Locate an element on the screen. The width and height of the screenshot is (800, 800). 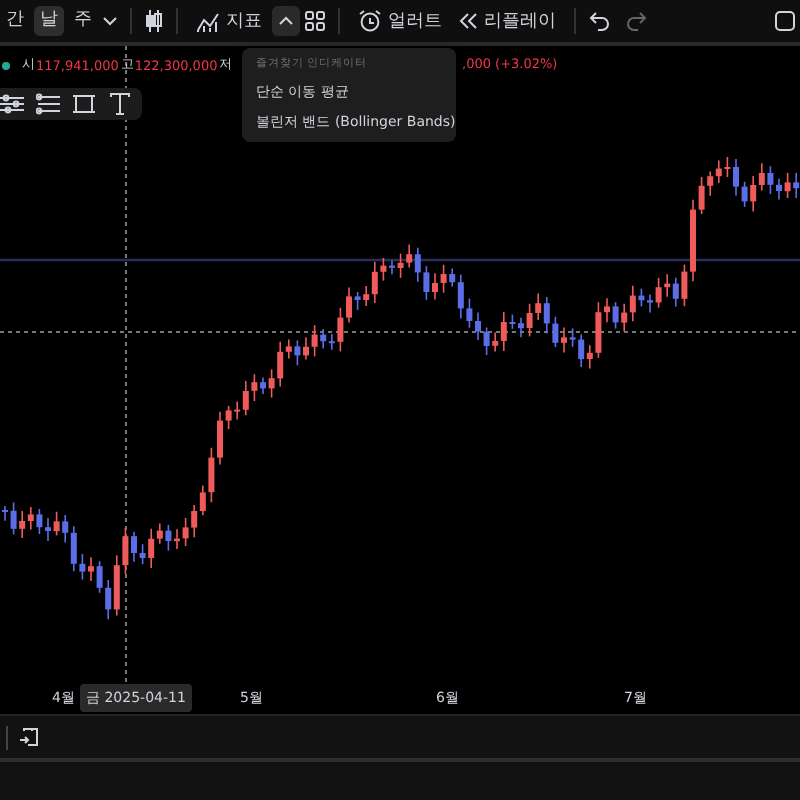
status-dot is located at coordinates (6, 65).